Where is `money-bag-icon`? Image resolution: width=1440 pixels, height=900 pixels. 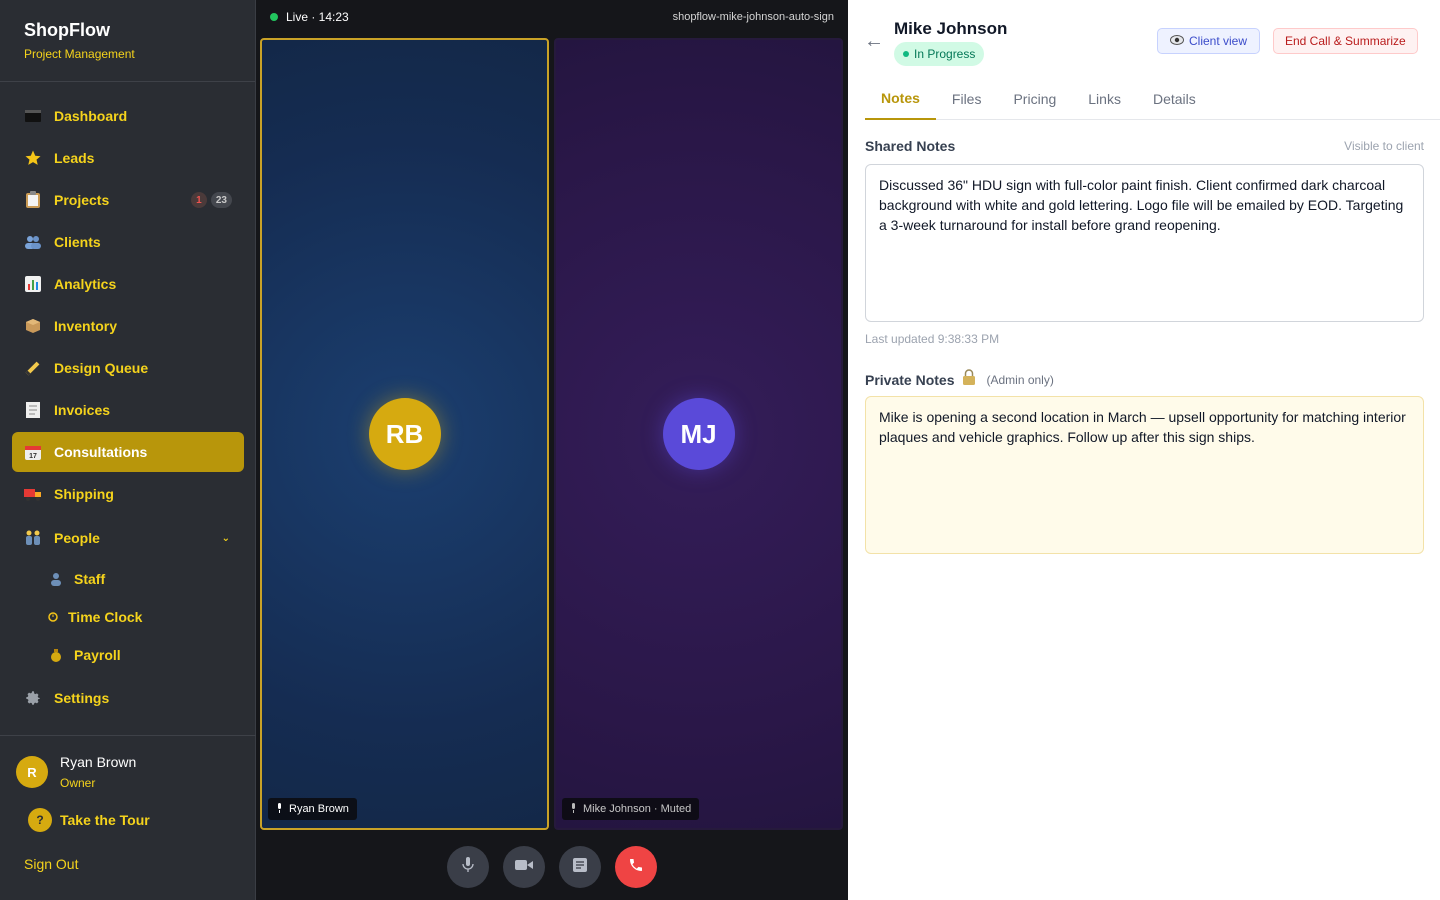 money-bag-icon is located at coordinates (56, 655).